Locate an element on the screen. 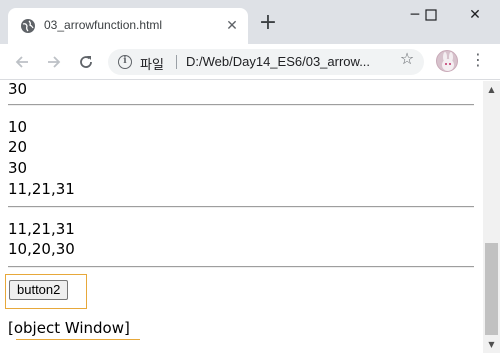 The width and height of the screenshot is (500, 353). forward-arrow-icon is located at coordinates (54, 62).